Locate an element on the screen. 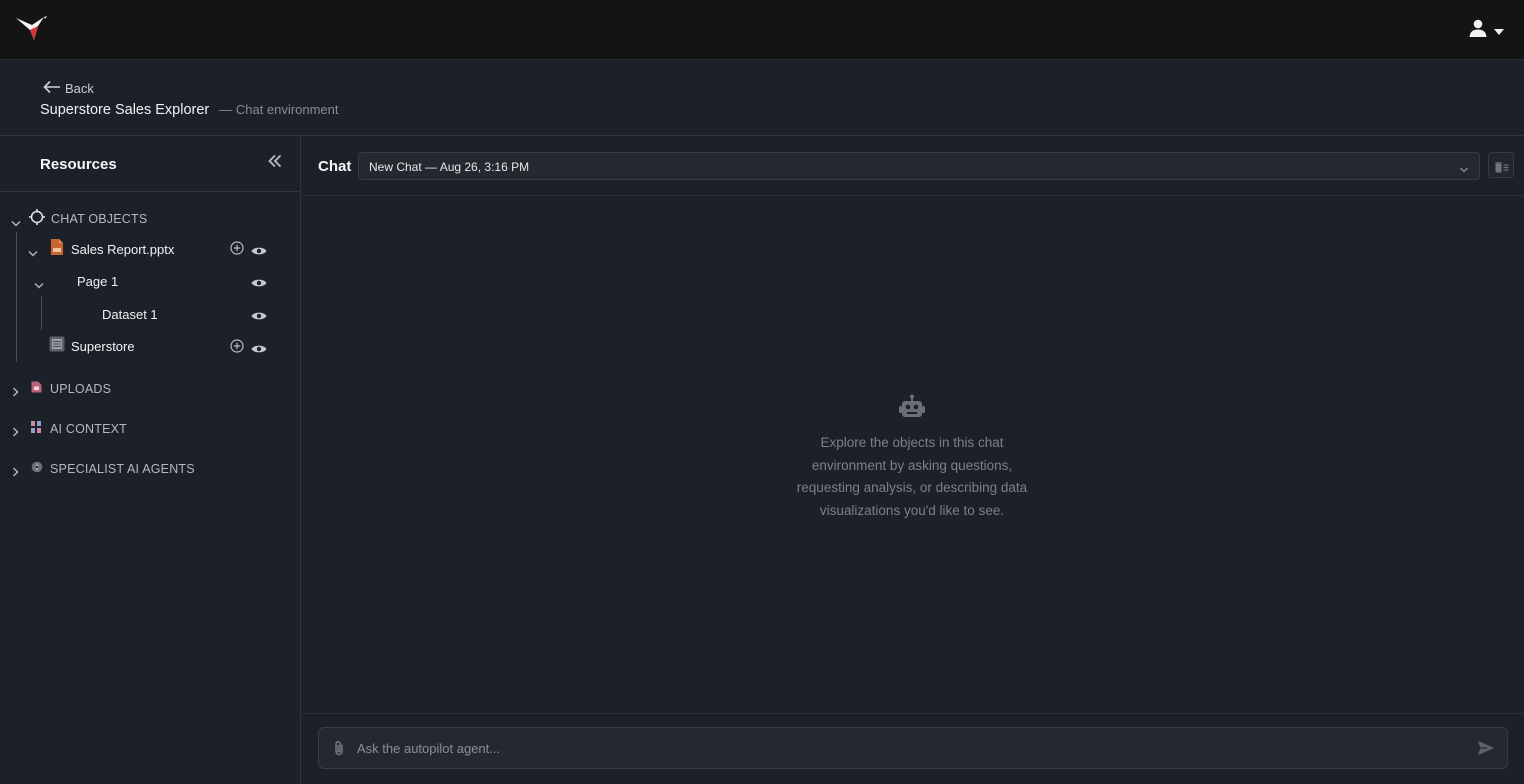 The image size is (1524, 784). data-source-icon is located at coordinates (57, 346).